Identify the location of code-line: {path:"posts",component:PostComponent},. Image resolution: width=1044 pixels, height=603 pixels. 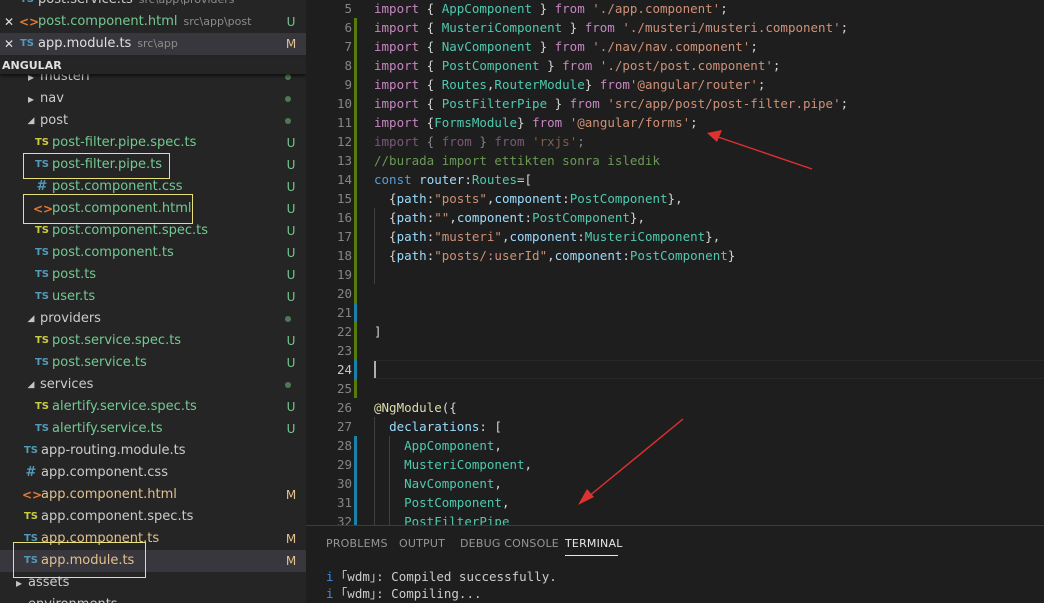
(528, 198).